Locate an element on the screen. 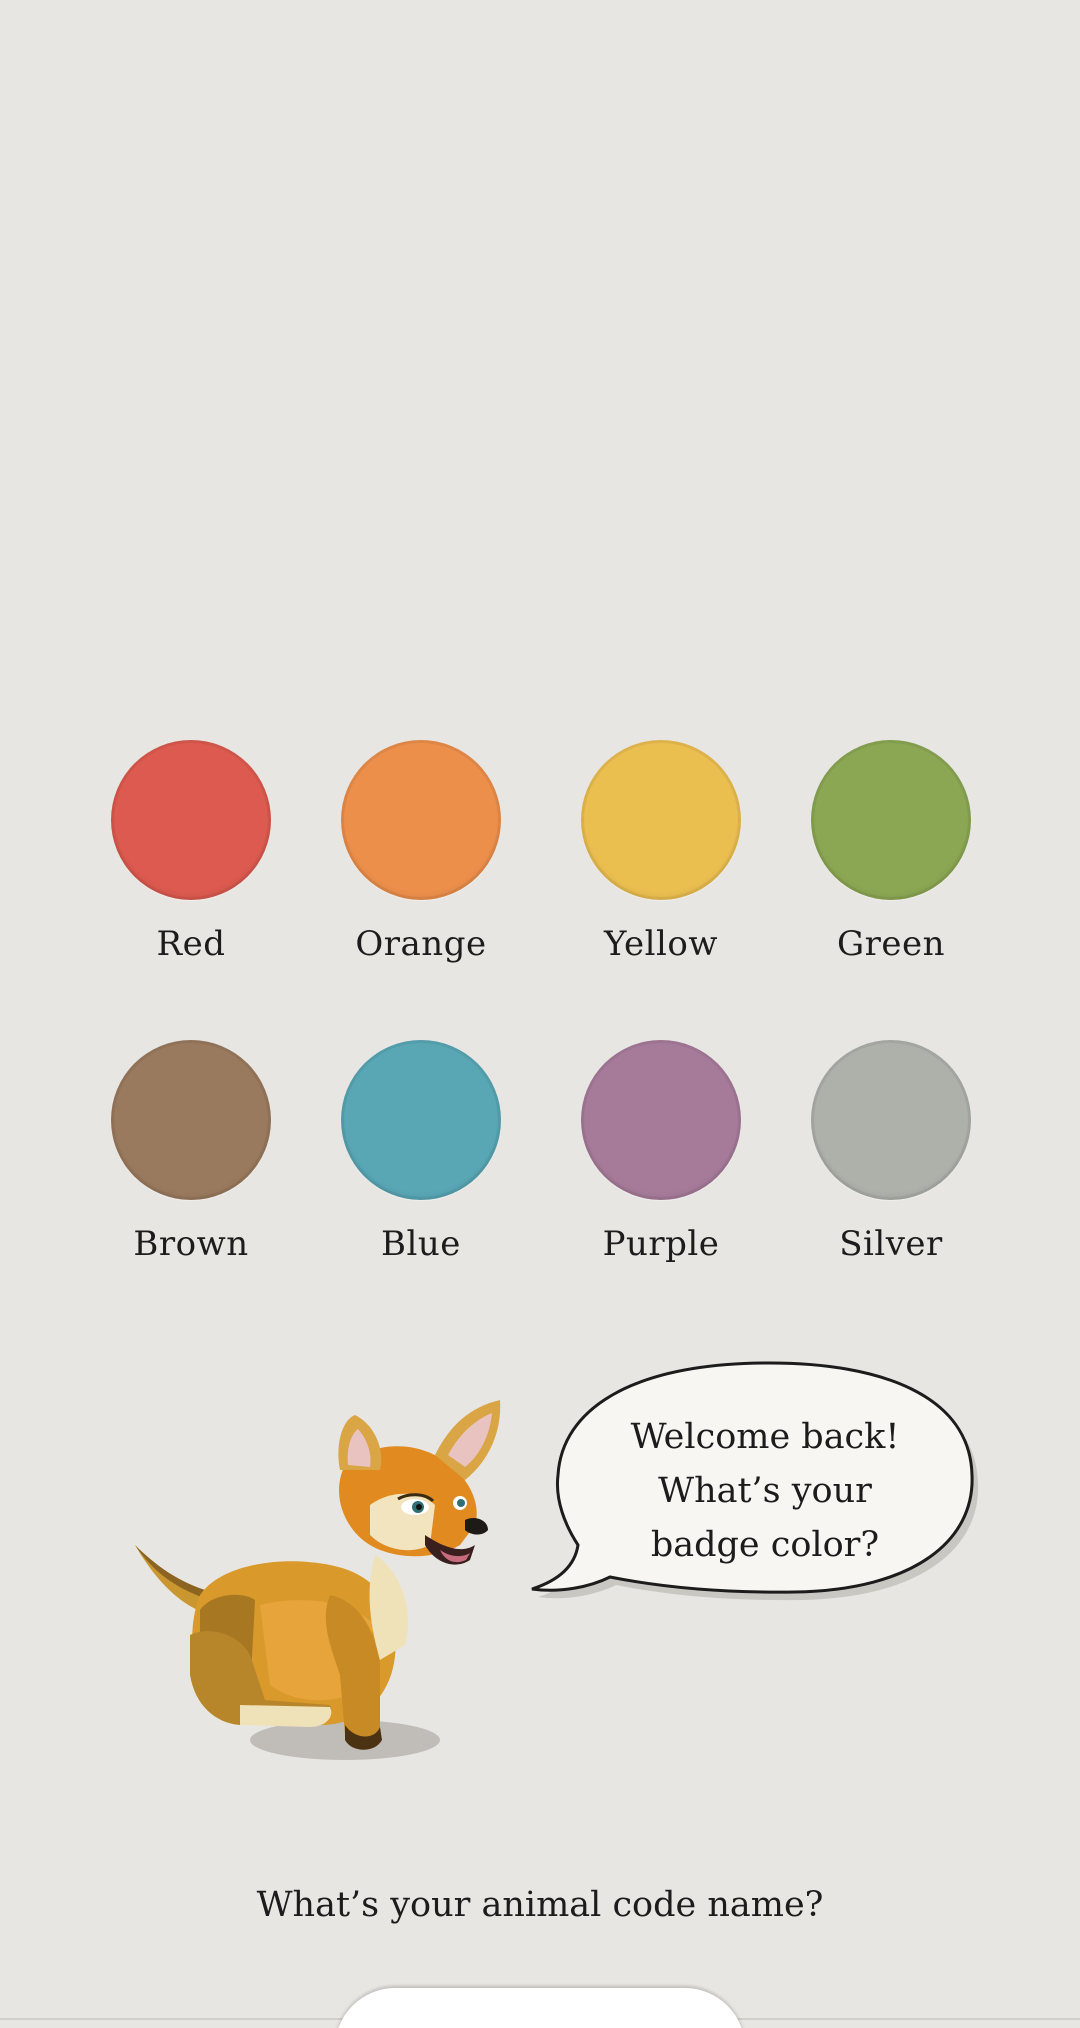 Image resolution: width=1080 pixels, height=2028 pixels. silver-circle is located at coordinates (891, 1120).